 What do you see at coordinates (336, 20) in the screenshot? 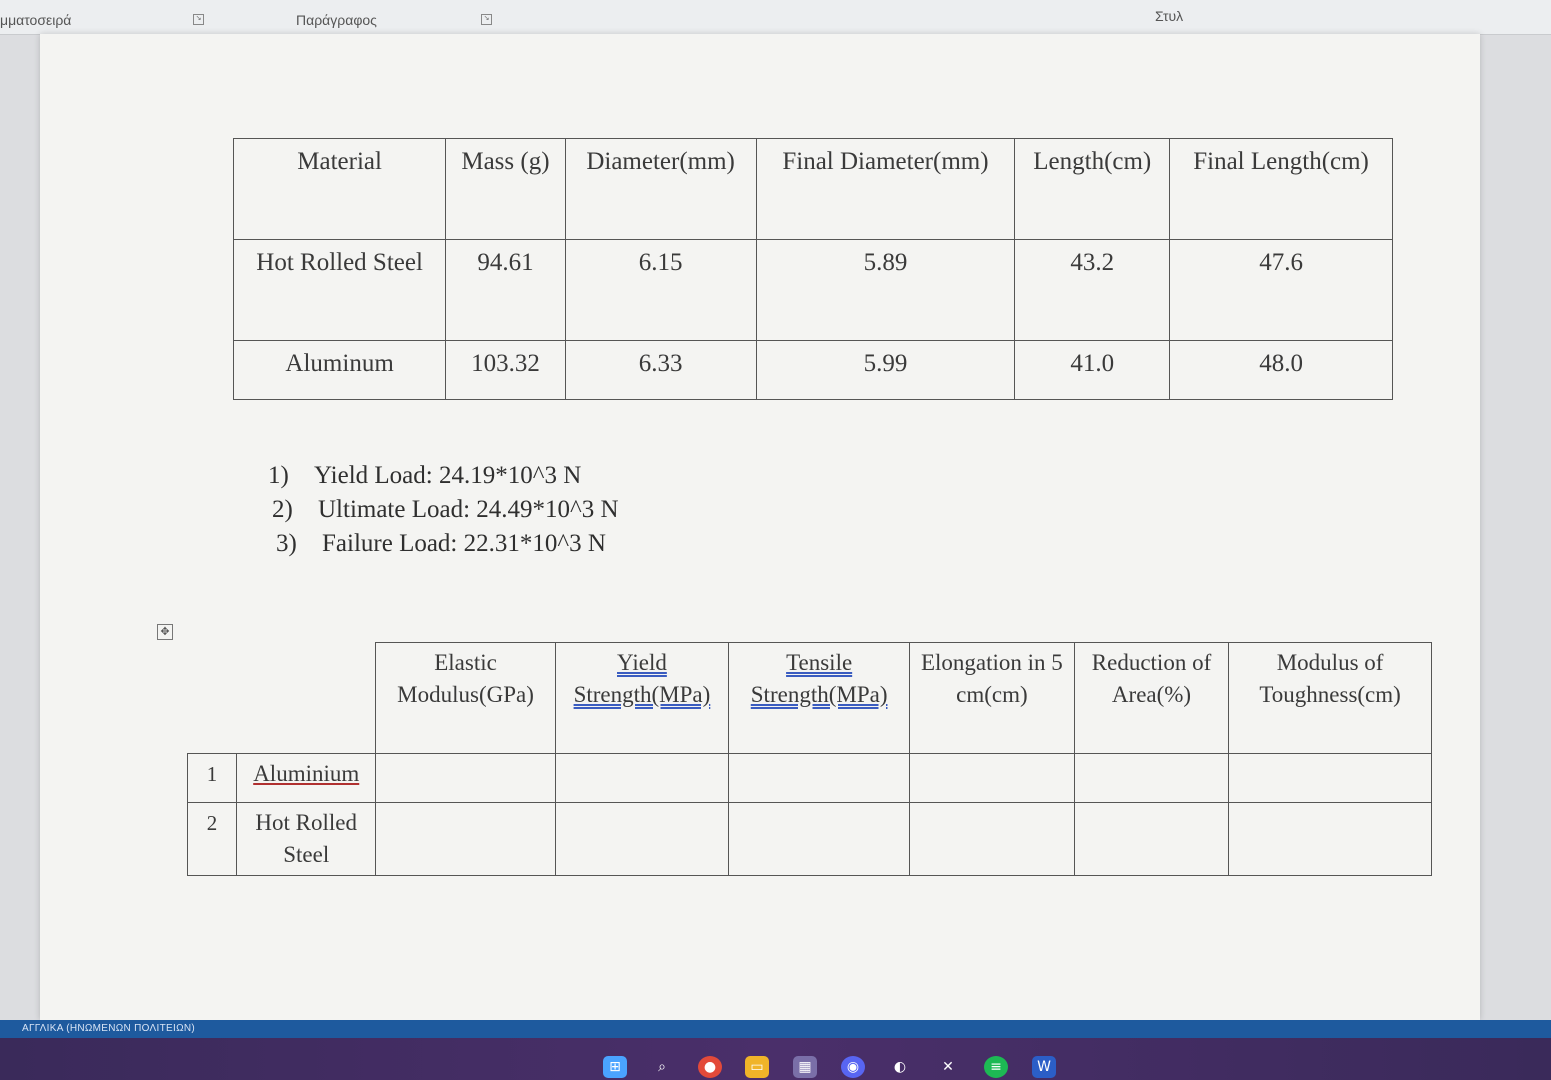
I see `paragraph-group-label: Παράγραφος` at bounding box center [336, 20].